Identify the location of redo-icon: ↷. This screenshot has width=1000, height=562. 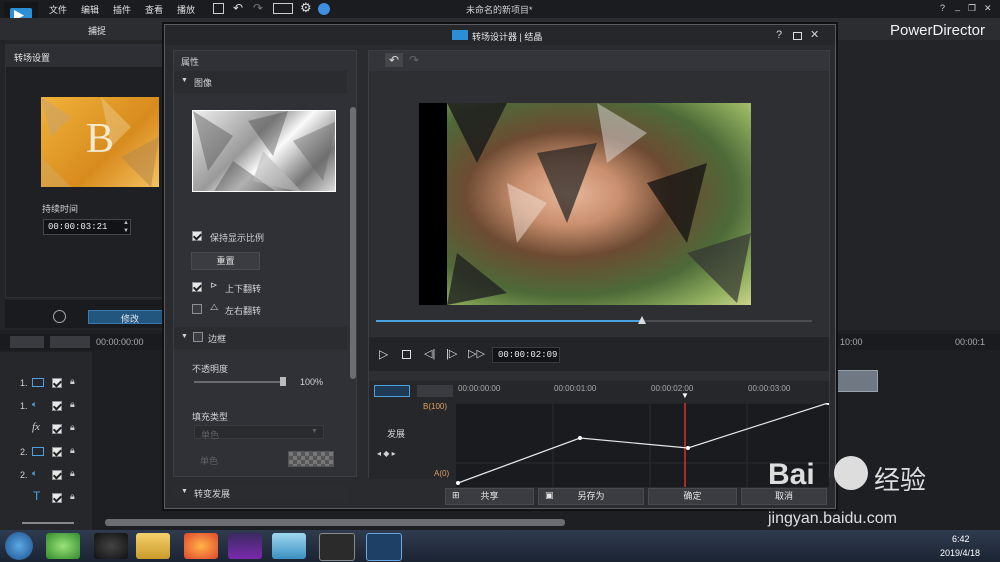
(258, 8).